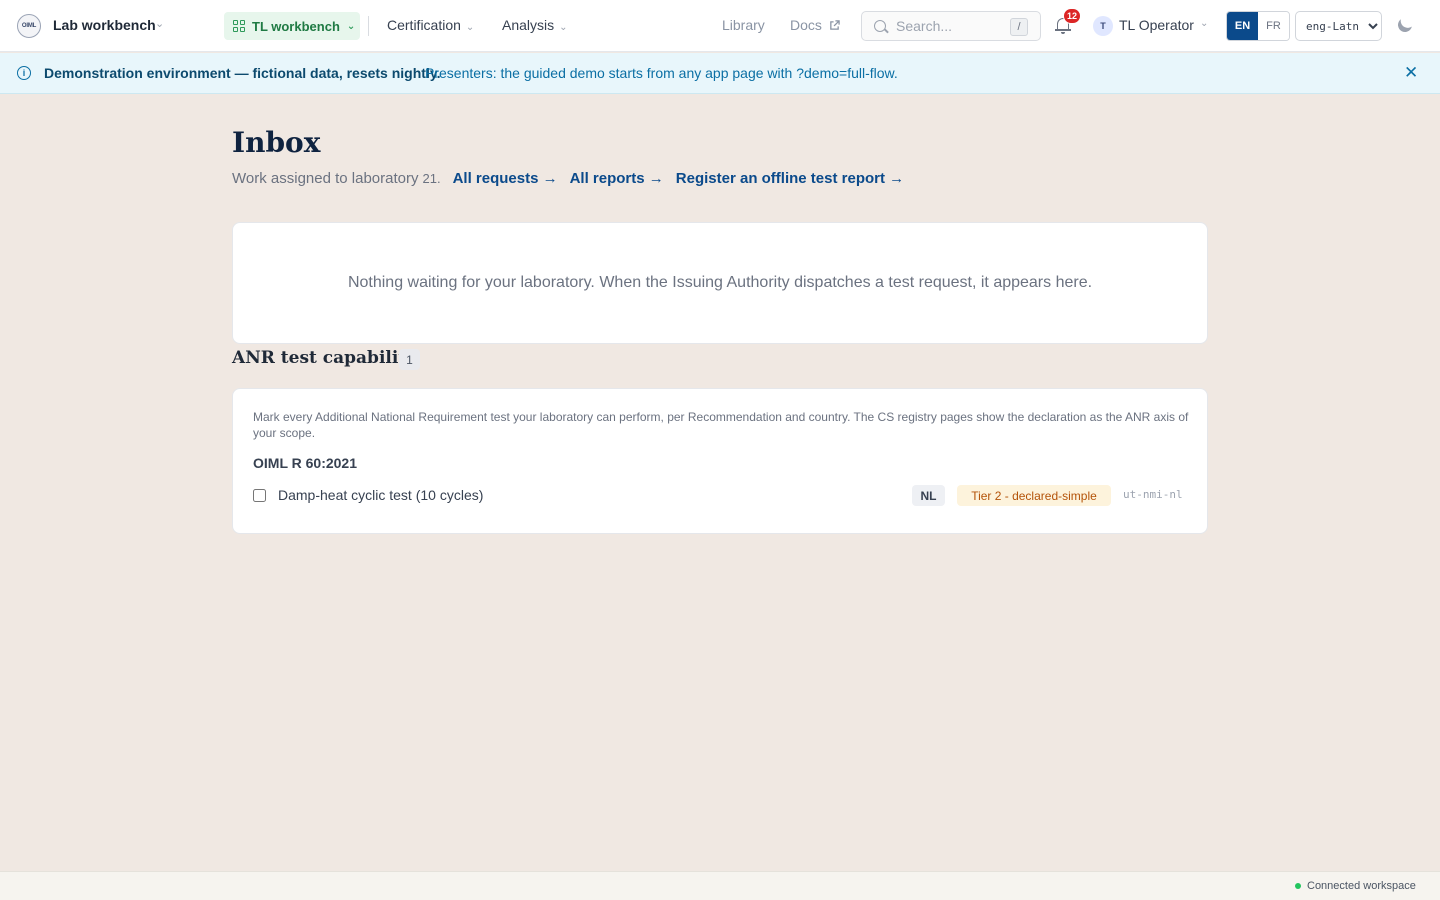 The image size is (1440, 900). Describe the element at coordinates (1153, 494) in the screenshot. I see `test-code: ut-nmi-nl` at that location.